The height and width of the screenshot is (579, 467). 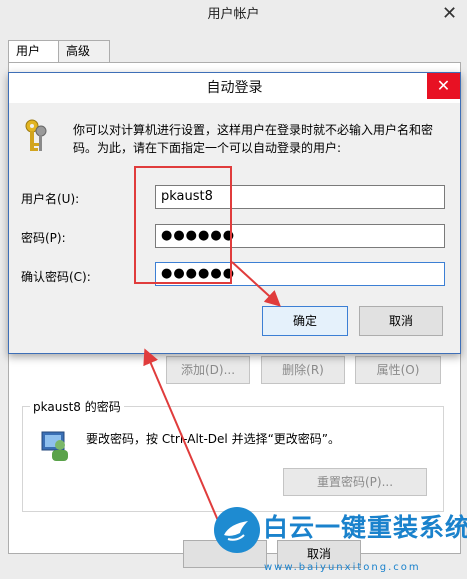 I want to click on watermark-url: www.baiyunxitong.com, so click(x=342, y=567).